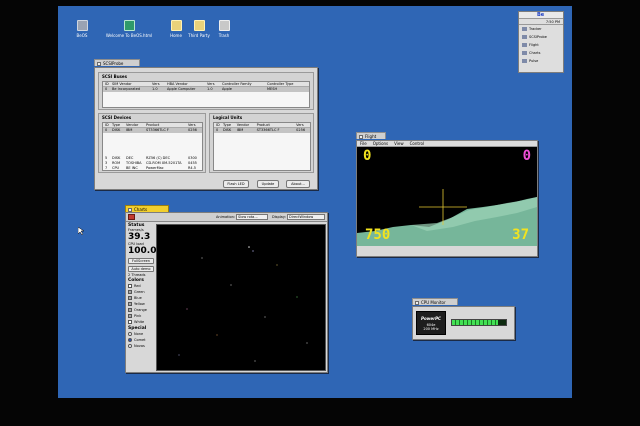 This screenshot has height=426, width=640. Describe the element at coordinates (520, 235) in the screenshot. I see `readout-bottom-right: 37` at that location.